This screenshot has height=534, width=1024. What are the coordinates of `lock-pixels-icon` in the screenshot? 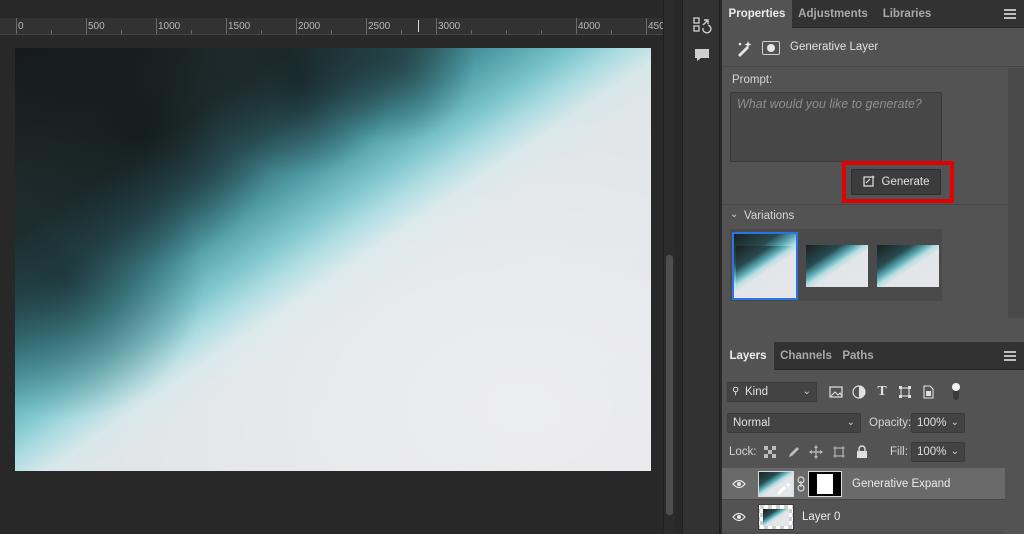 It's located at (794, 452).